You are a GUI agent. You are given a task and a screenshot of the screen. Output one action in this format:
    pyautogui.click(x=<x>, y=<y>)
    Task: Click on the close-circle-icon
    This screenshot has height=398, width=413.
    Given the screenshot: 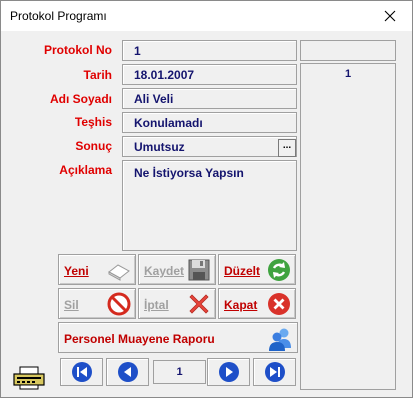 What is the action you would take?
    pyautogui.click(x=279, y=304)
    